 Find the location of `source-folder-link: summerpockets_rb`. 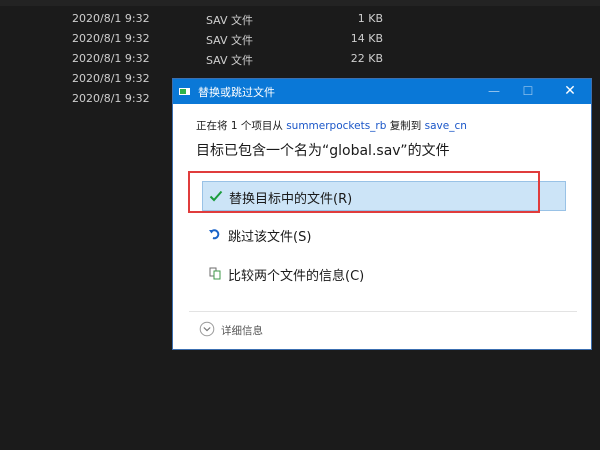

source-folder-link: summerpockets_rb is located at coordinates (336, 126).